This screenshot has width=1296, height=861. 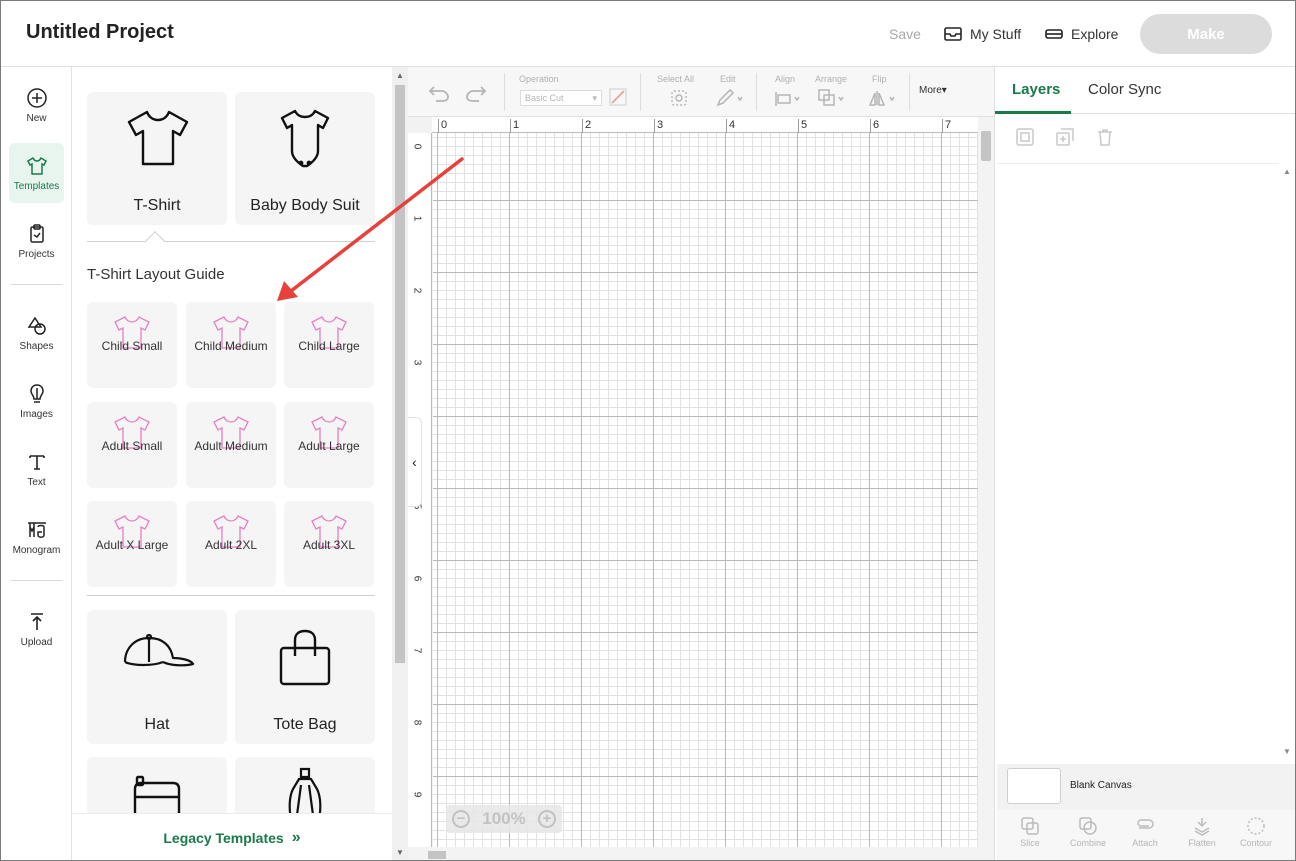 I want to click on align-icon, so click(x=788, y=99).